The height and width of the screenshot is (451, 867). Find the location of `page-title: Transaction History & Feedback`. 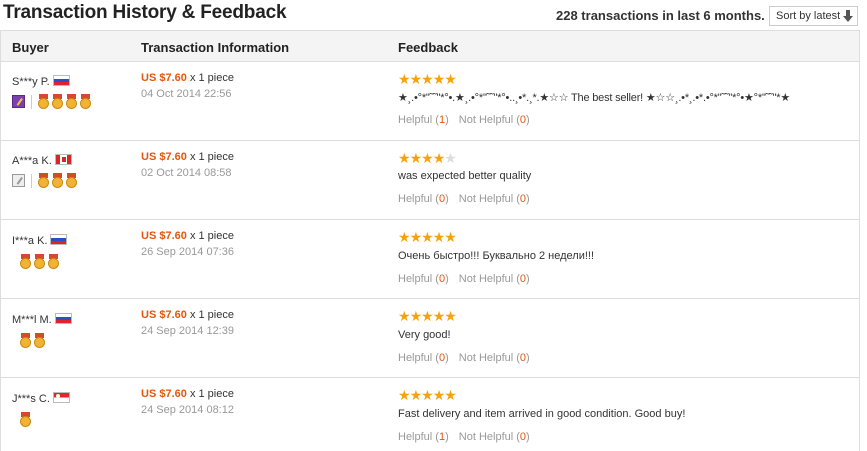

page-title: Transaction History & Feedback is located at coordinates (145, 12).